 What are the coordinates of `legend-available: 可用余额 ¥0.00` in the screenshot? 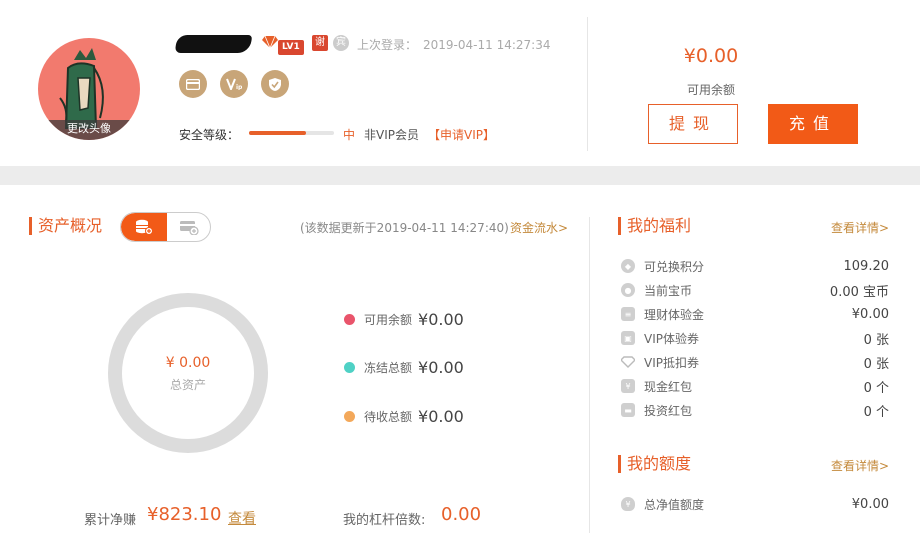 It's located at (404, 319).